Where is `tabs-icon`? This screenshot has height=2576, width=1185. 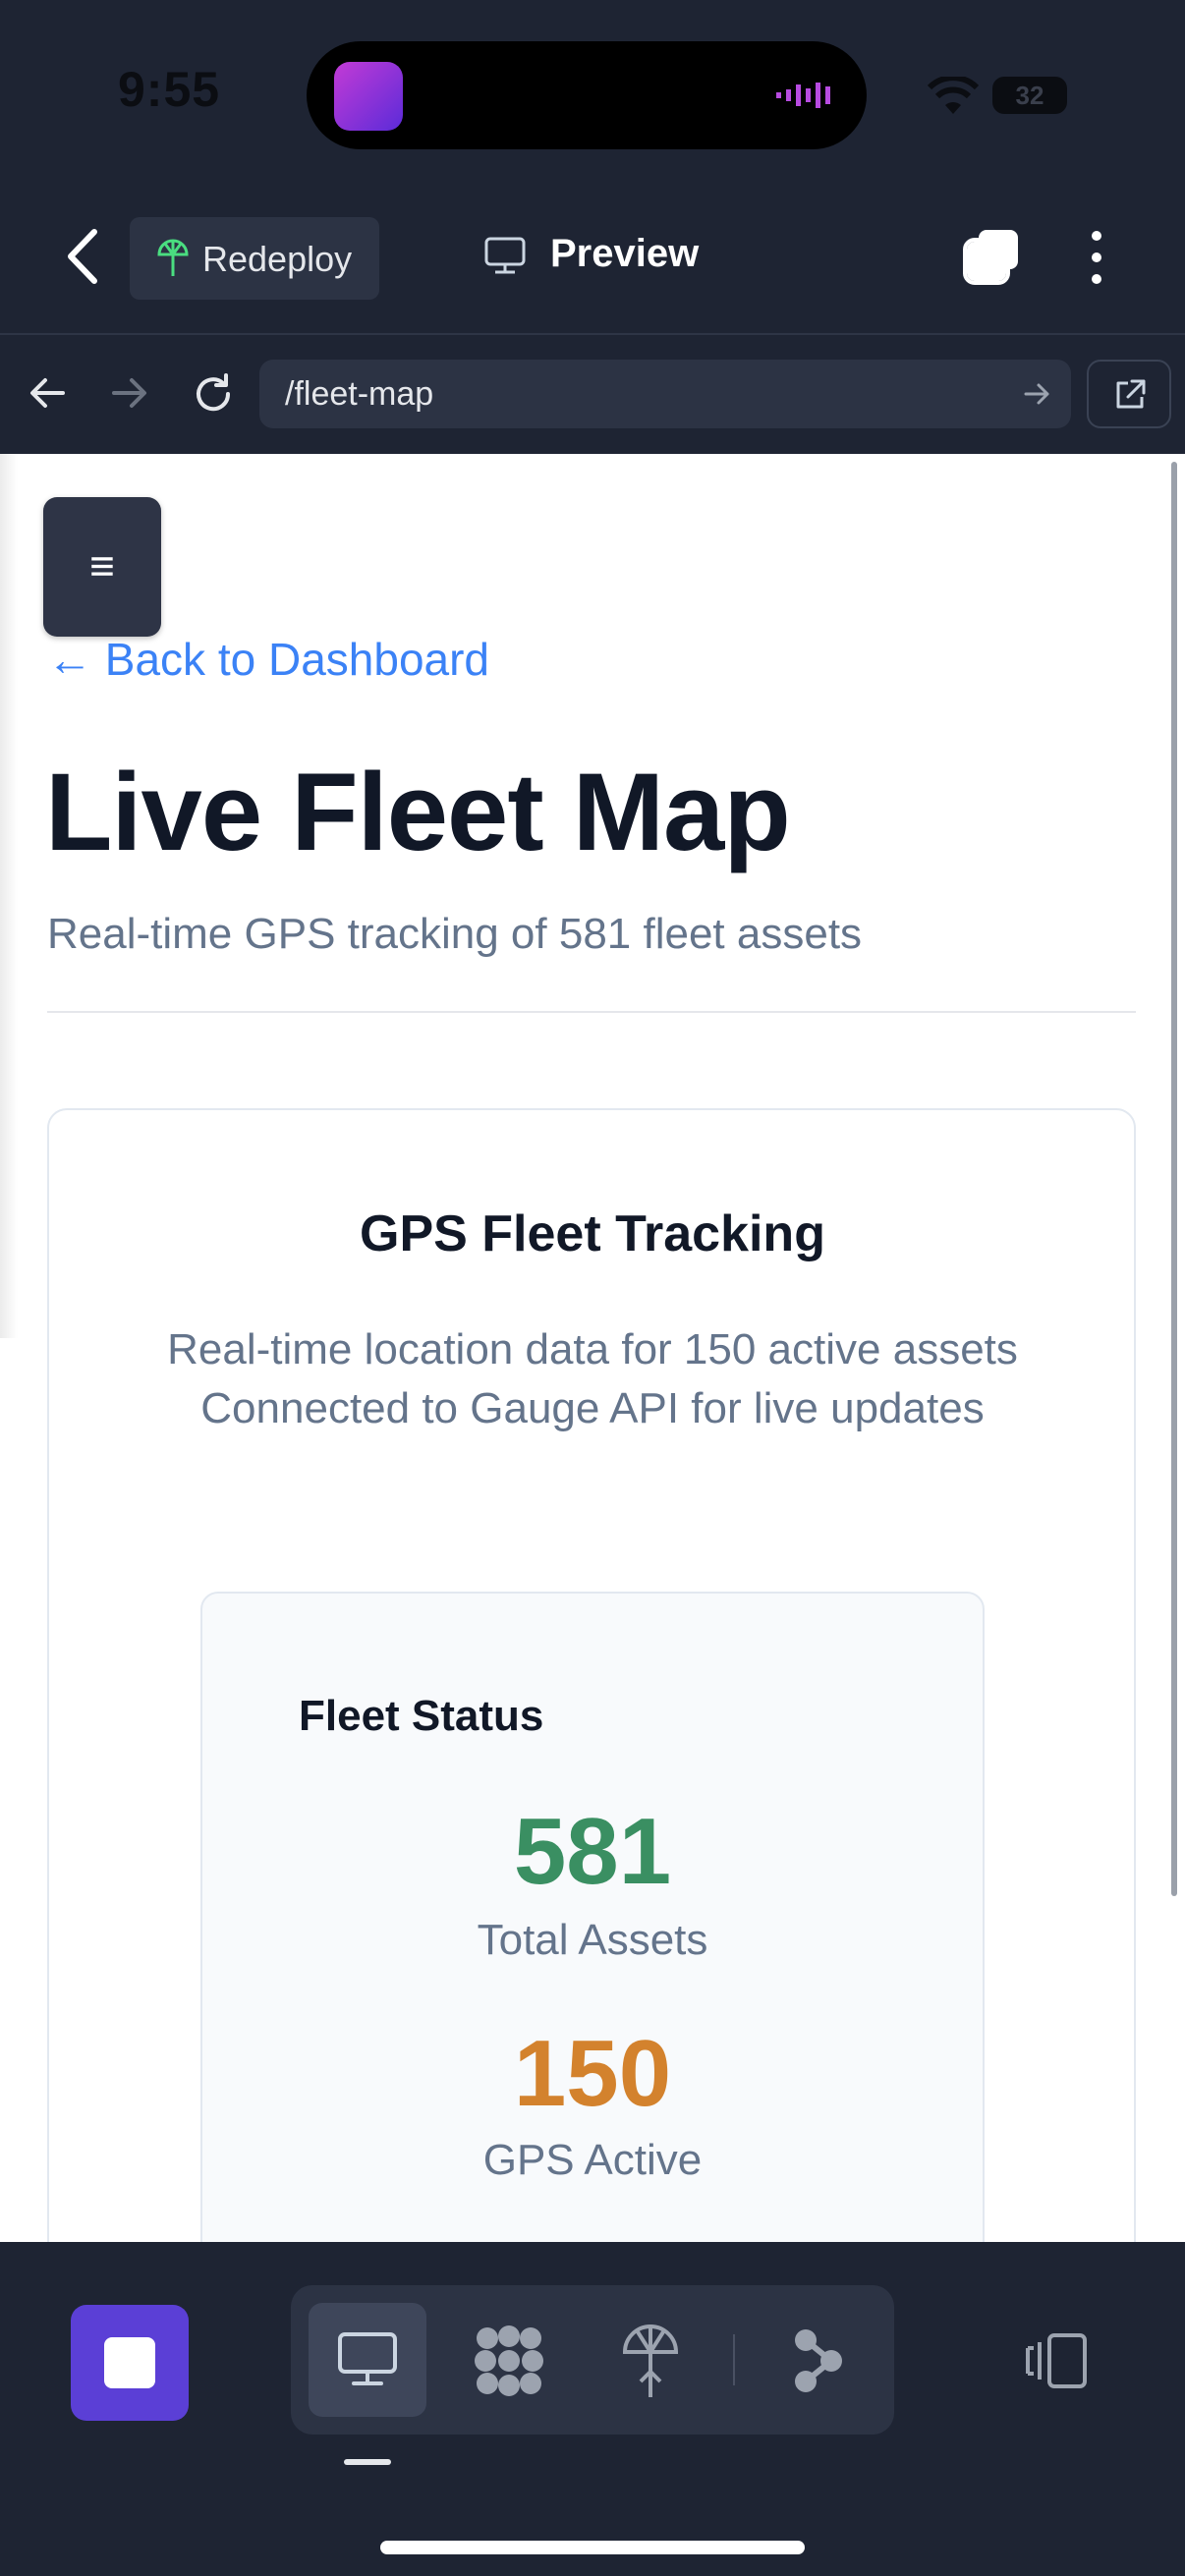
tabs-icon is located at coordinates (992, 257).